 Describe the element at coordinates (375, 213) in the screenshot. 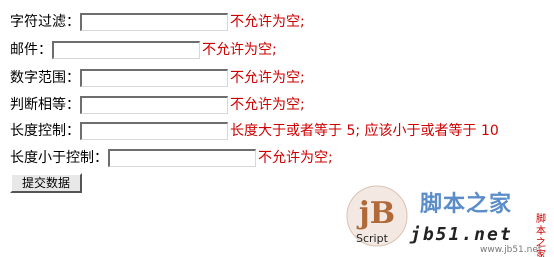

I see `logo-letters: jB` at that location.